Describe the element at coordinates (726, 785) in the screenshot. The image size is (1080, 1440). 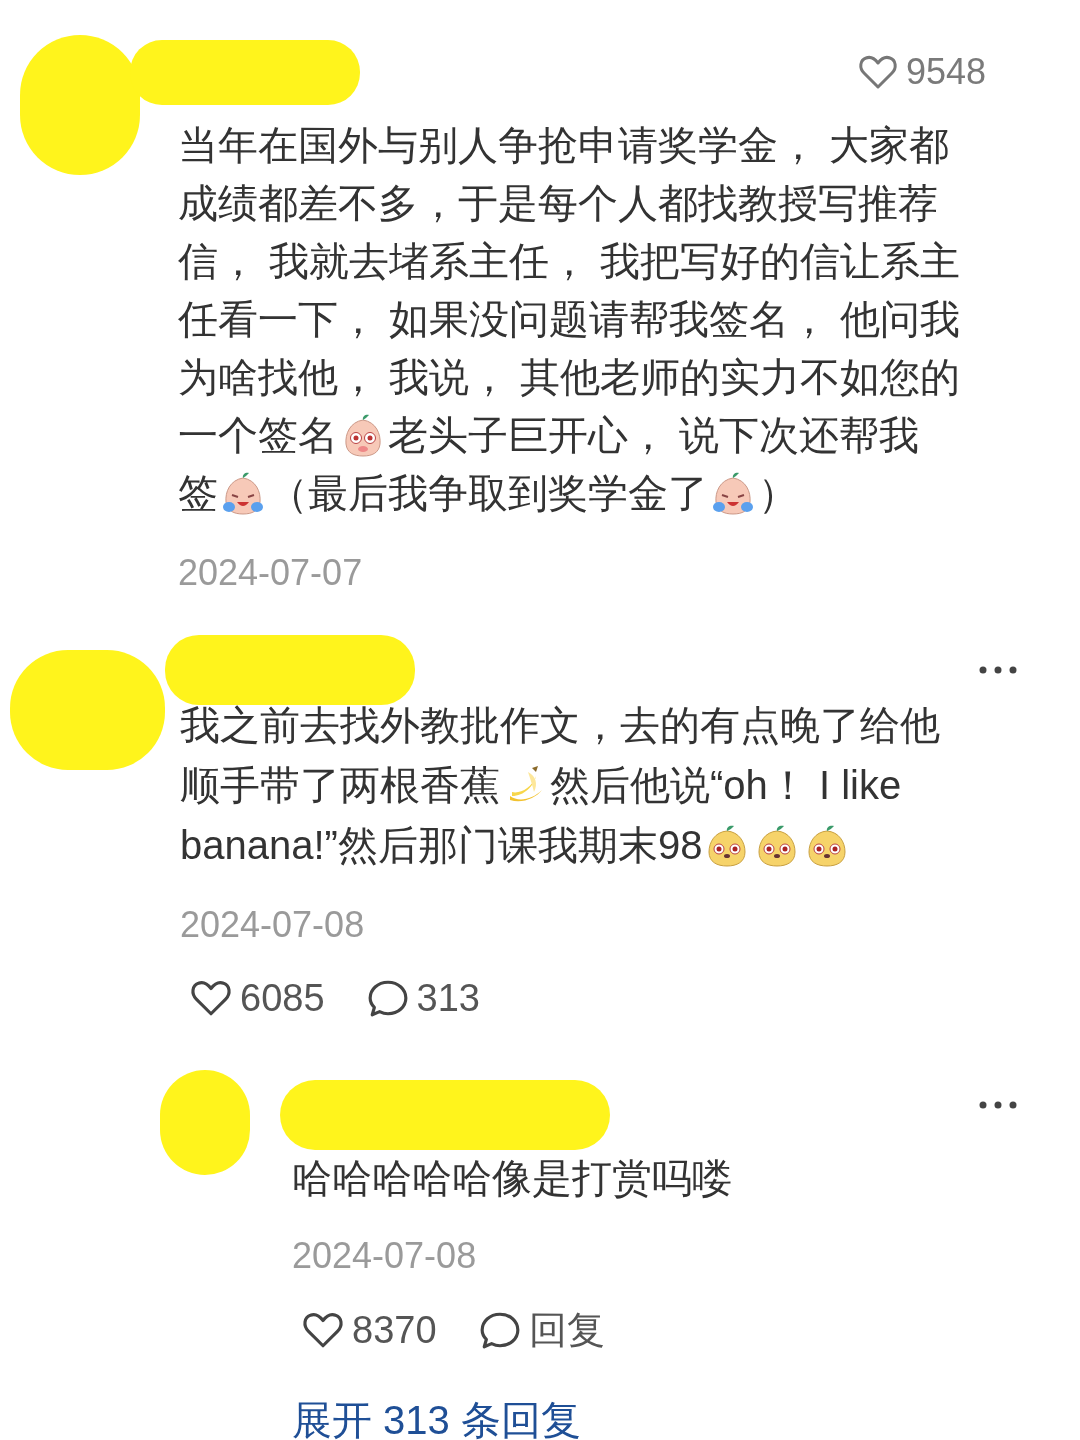
I see `comment-text: 然后他说“oh！ I like` at that location.